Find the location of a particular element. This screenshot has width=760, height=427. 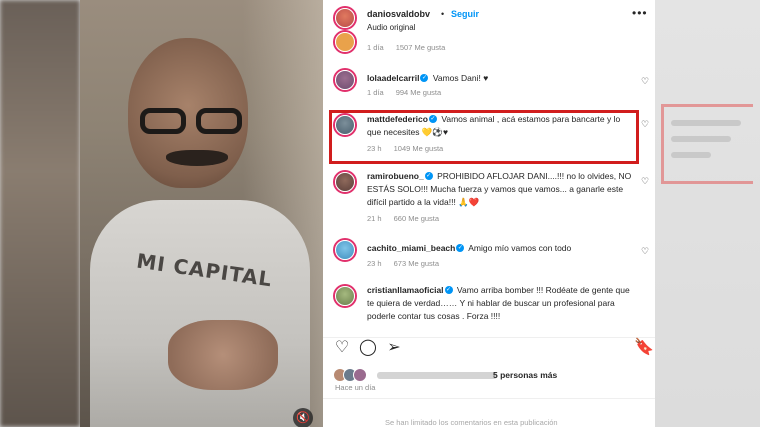

comment-meta: 23 h 673 Me gusta is located at coordinates (403, 263).